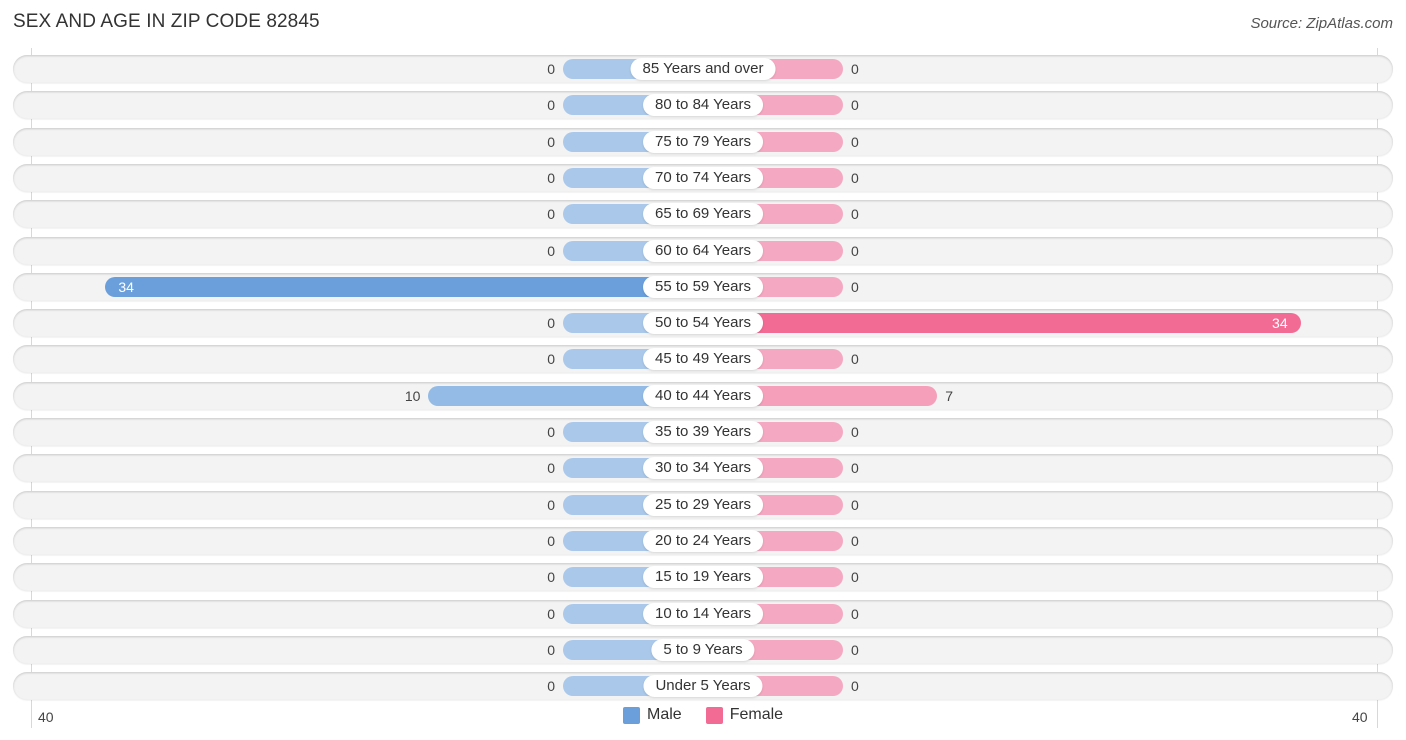  I want to click on legend-item-male: Male, so click(652, 715).